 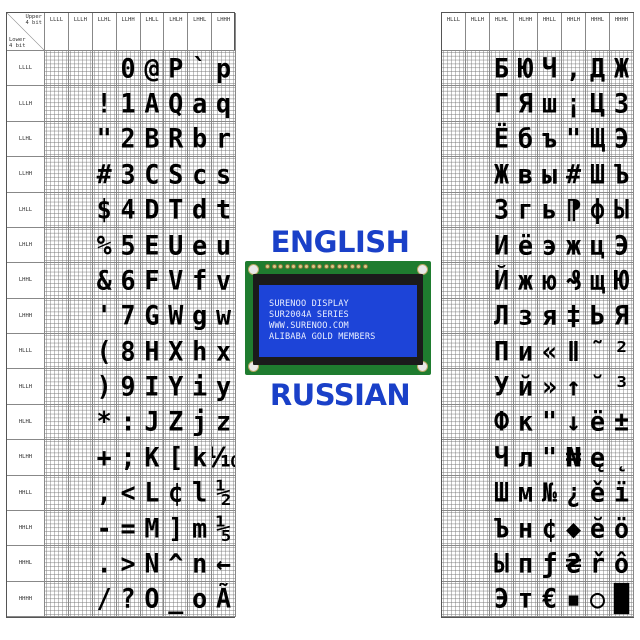 I want to click on glyph-cell: ˛, so click(x=622, y=458).